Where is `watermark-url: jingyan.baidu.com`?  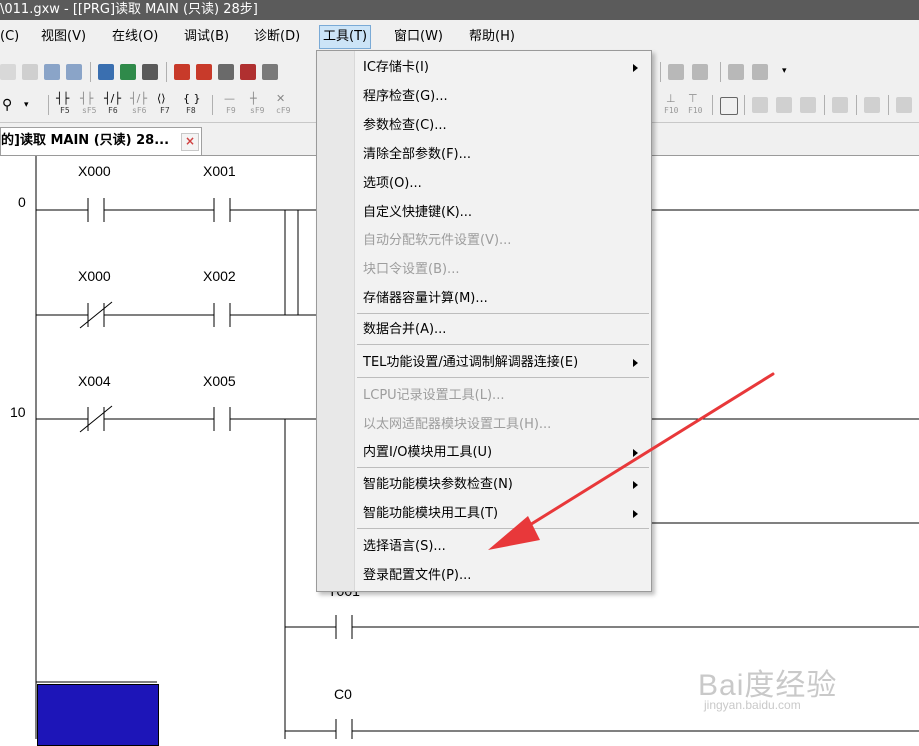 watermark-url: jingyan.baidu.com is located at coordinates (752, 705).